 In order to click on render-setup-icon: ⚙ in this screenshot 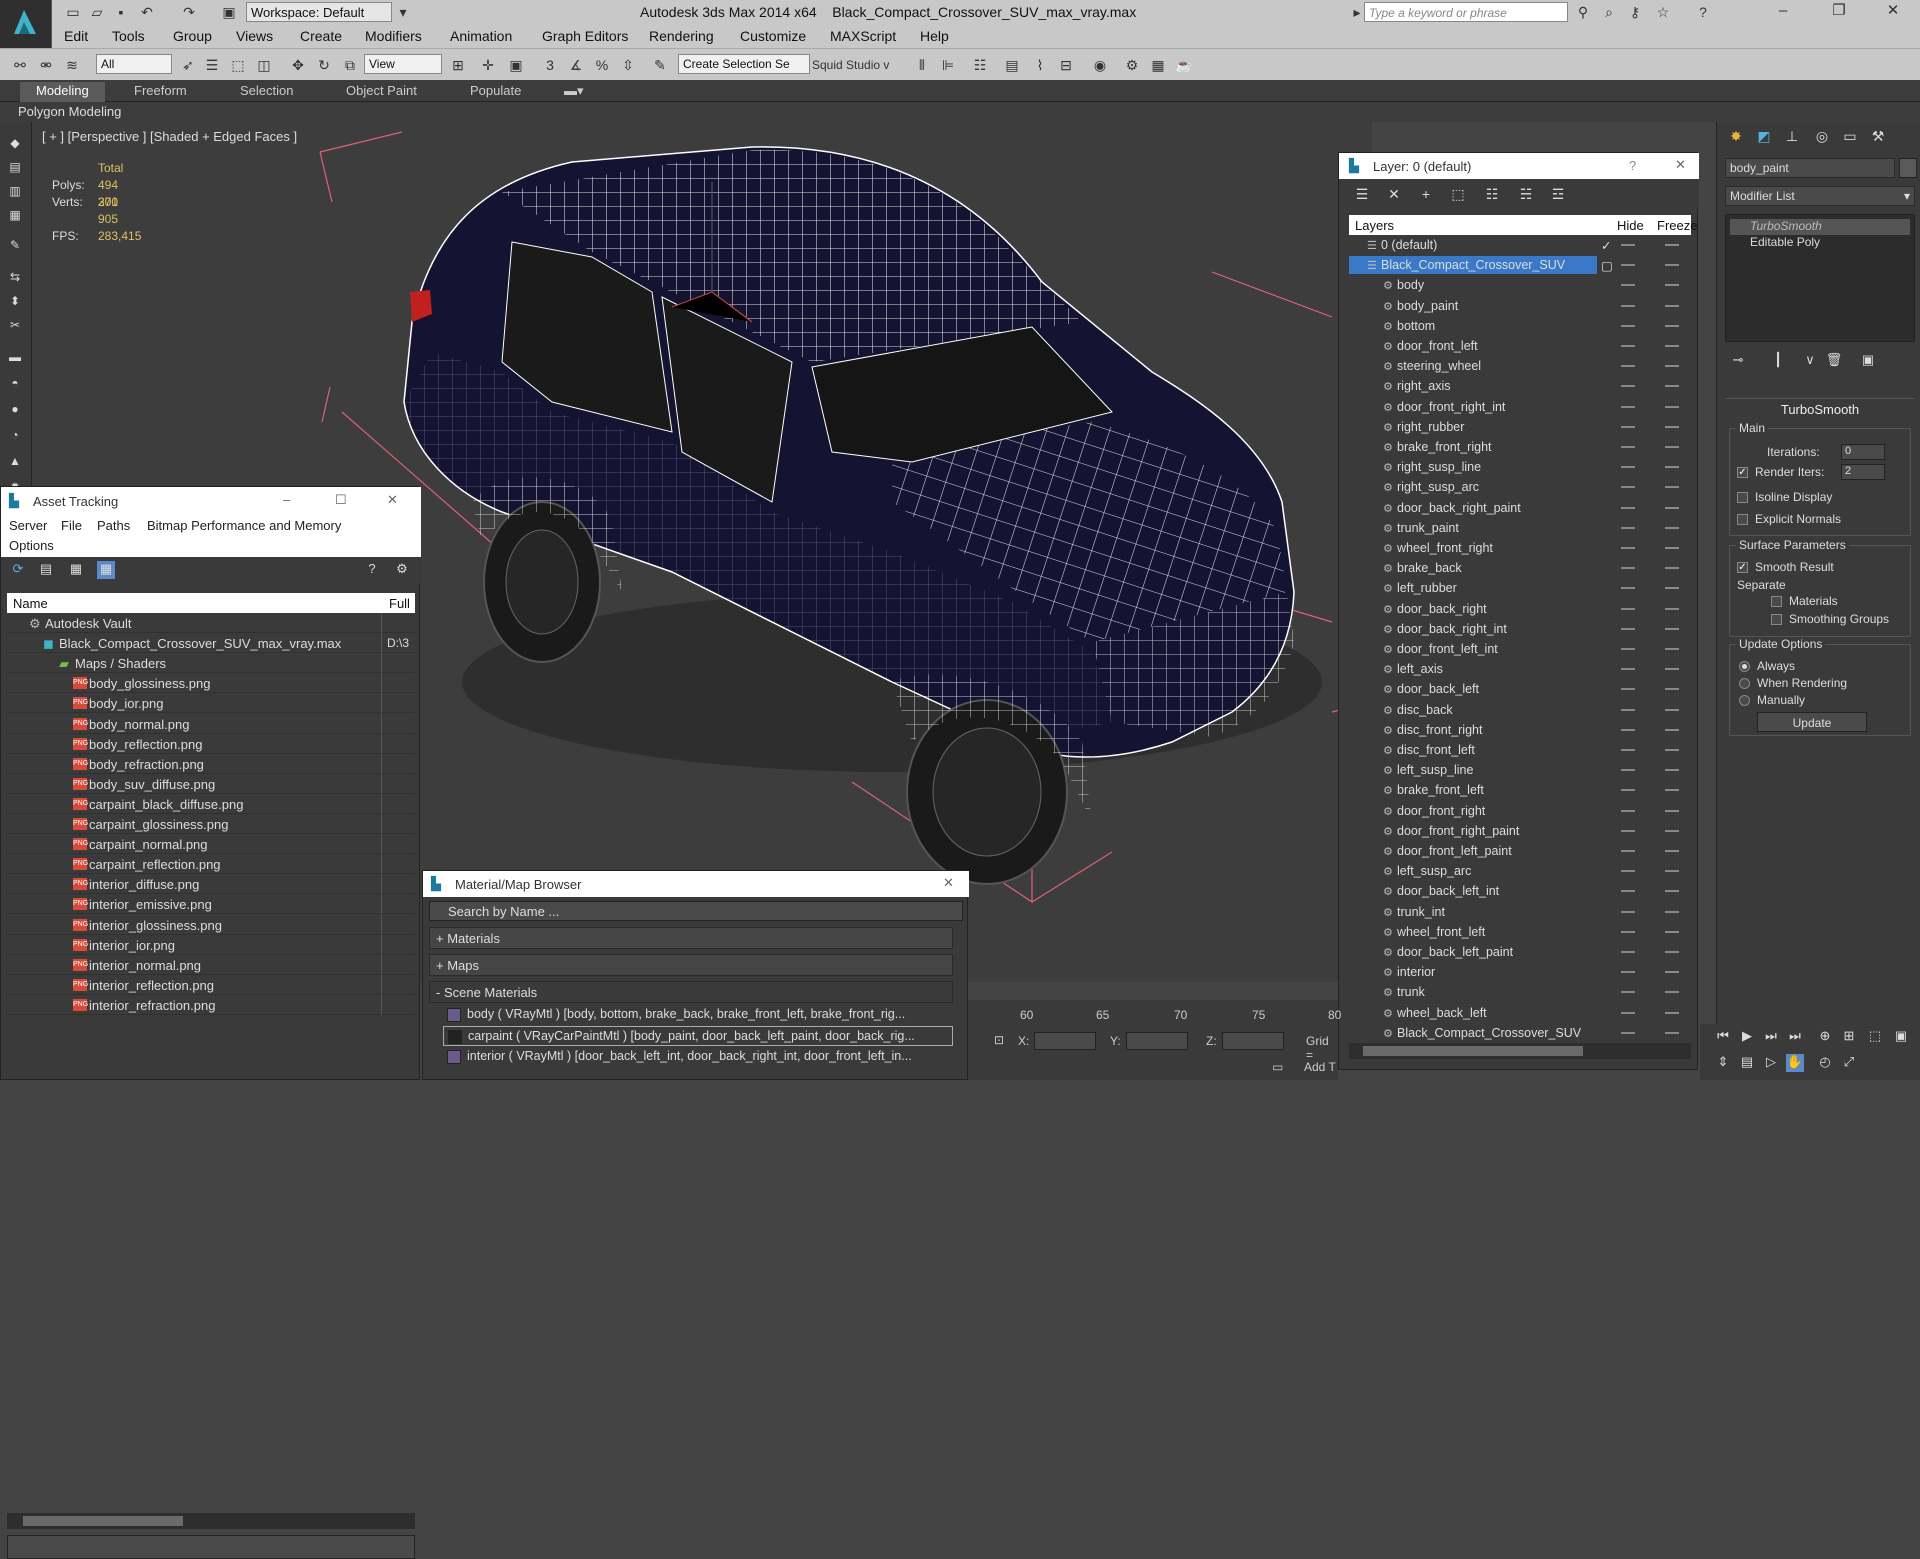, I will do `click(1132, 65)`.